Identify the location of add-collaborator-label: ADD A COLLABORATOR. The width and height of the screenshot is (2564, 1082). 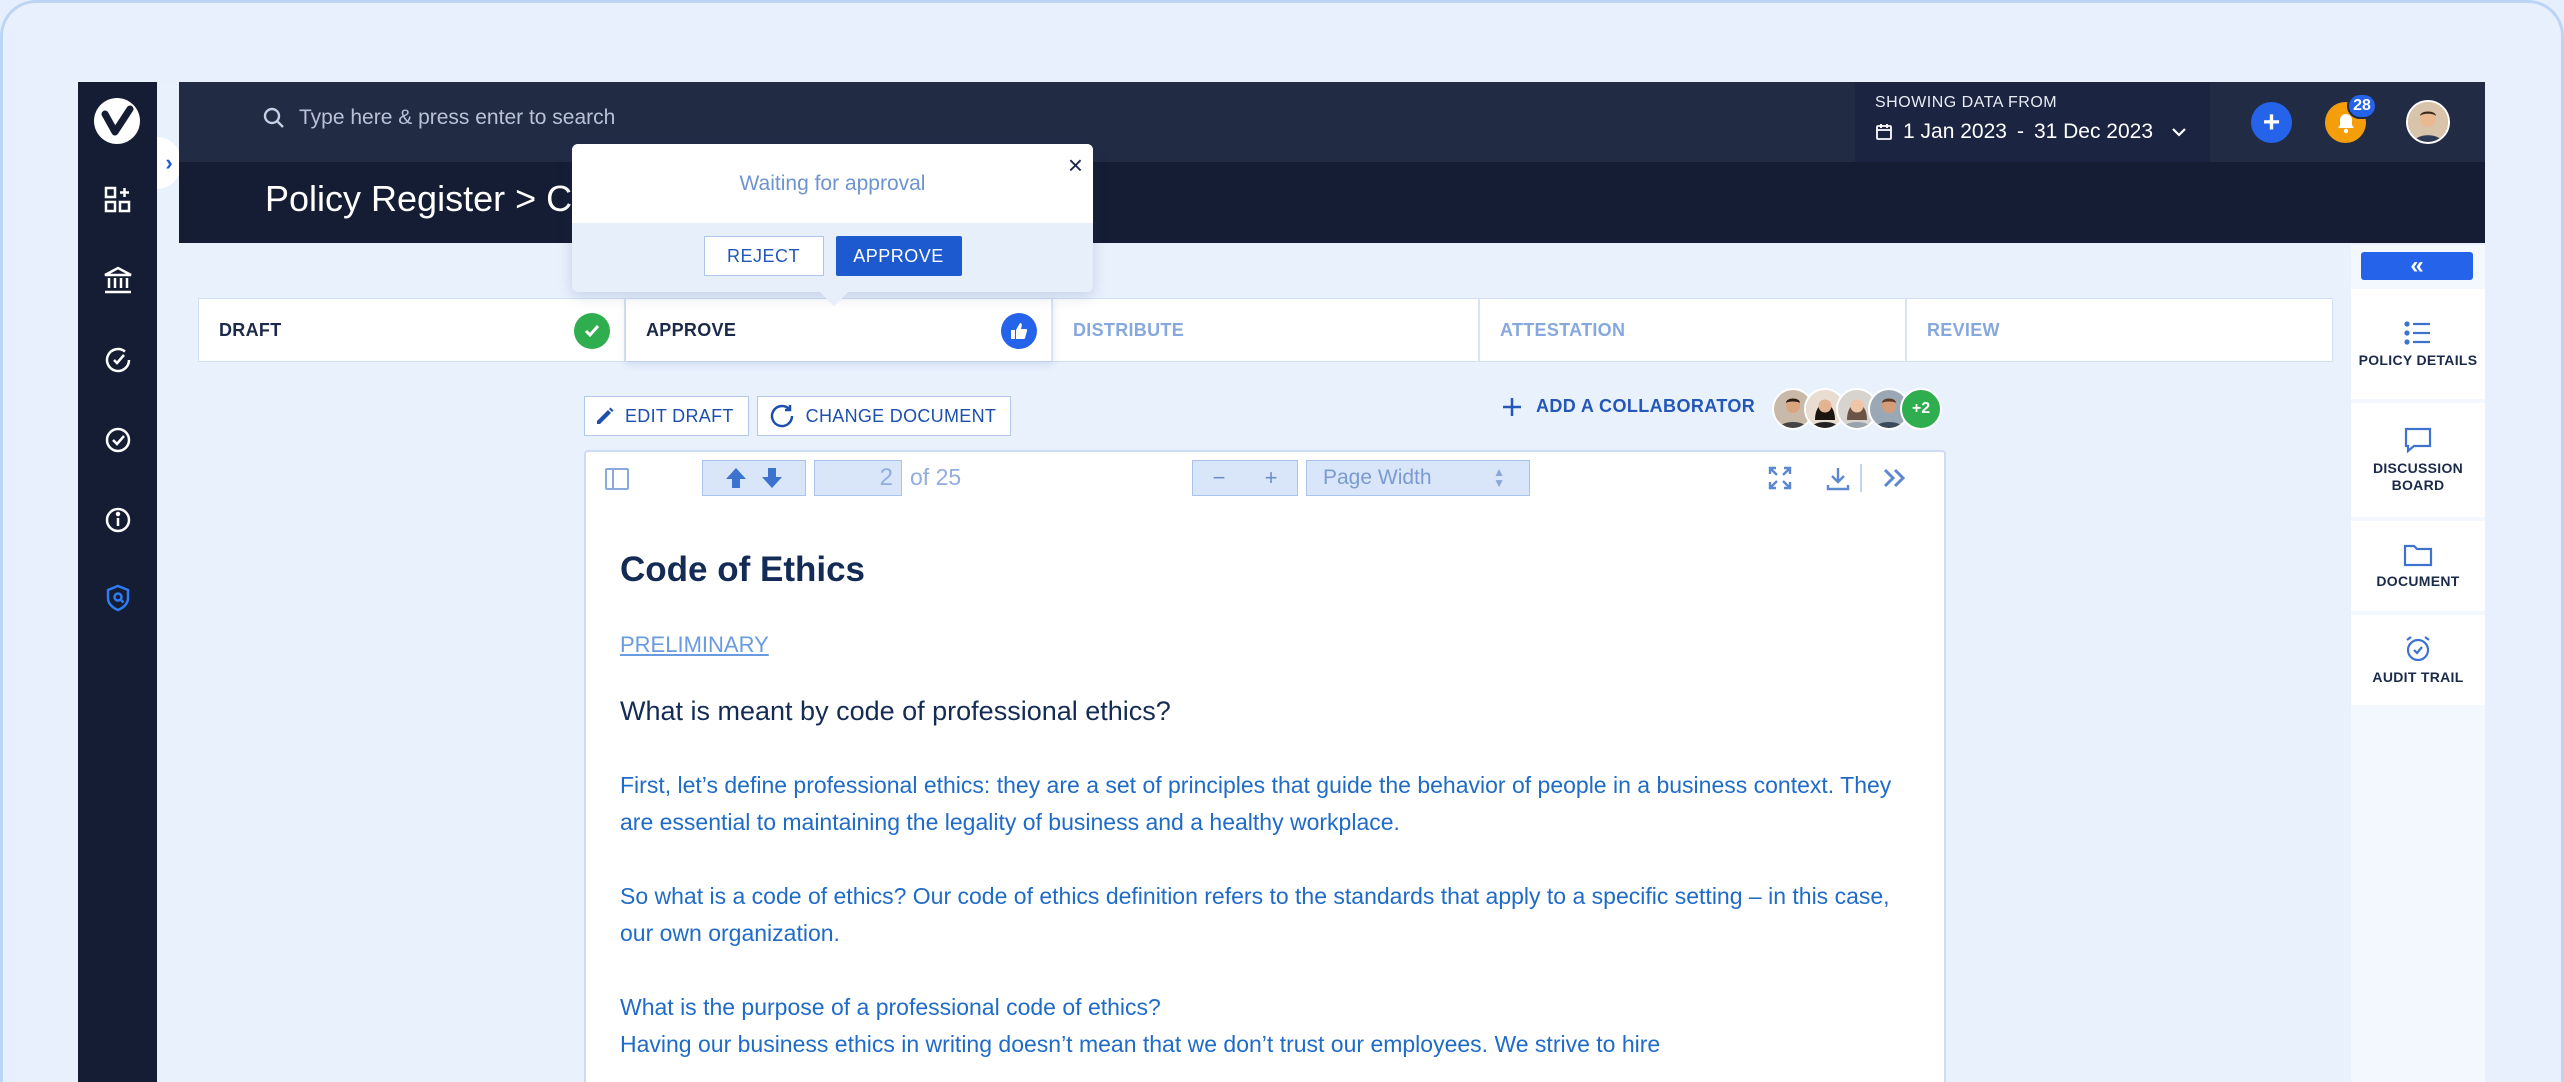
(1646, 406).